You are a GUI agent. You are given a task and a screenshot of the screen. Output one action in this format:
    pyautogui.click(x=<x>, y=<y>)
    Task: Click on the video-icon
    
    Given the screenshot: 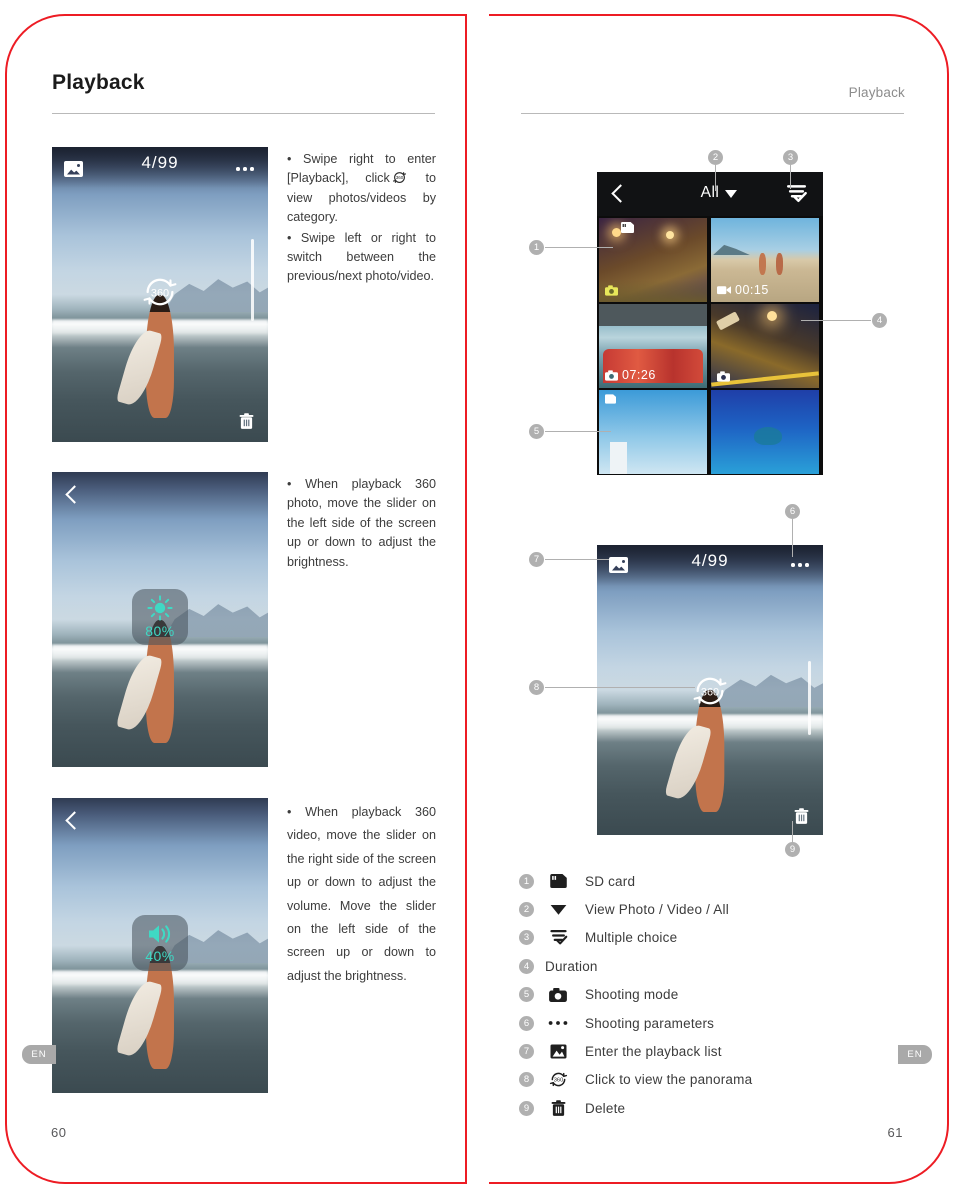 What is the action you would take?
    pyautogui.click(x=724, y=290)
    